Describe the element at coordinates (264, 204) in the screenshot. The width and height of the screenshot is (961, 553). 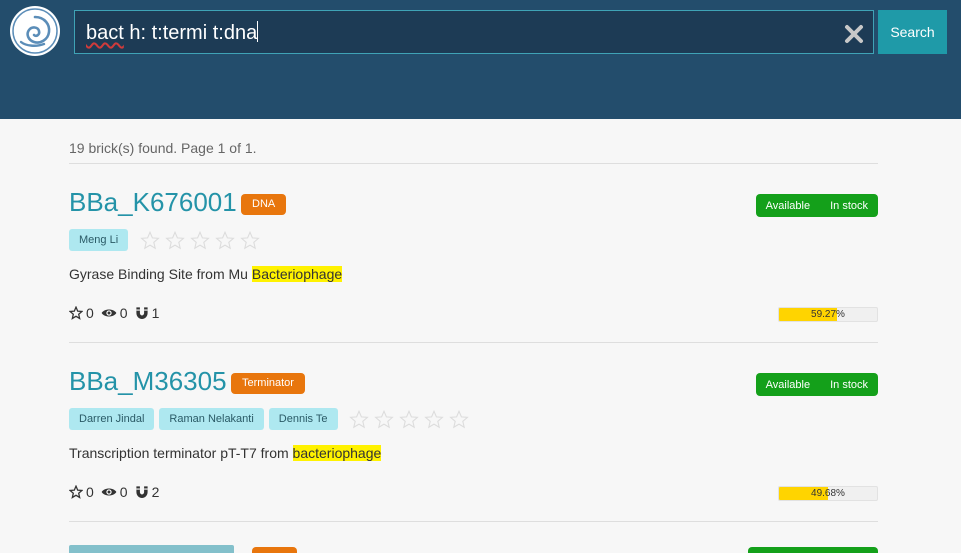
I see `type-badge: DNA` at that location.